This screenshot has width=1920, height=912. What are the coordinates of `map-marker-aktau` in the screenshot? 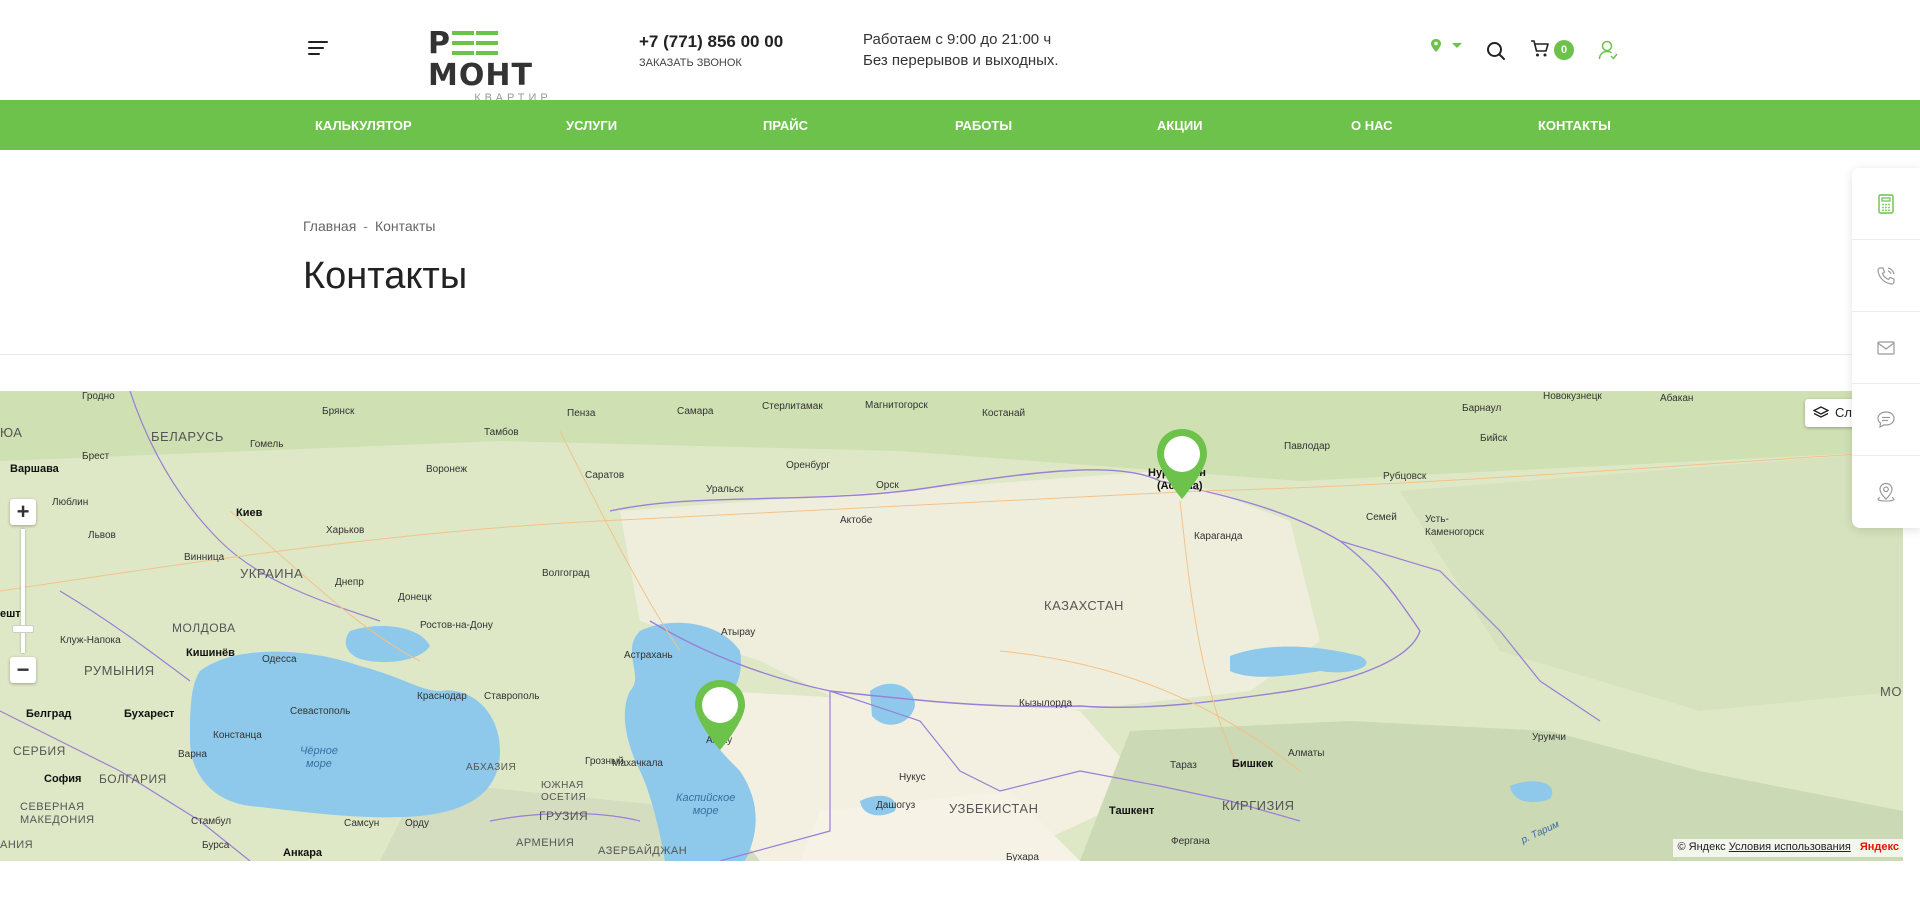 It's located at (720, 716).